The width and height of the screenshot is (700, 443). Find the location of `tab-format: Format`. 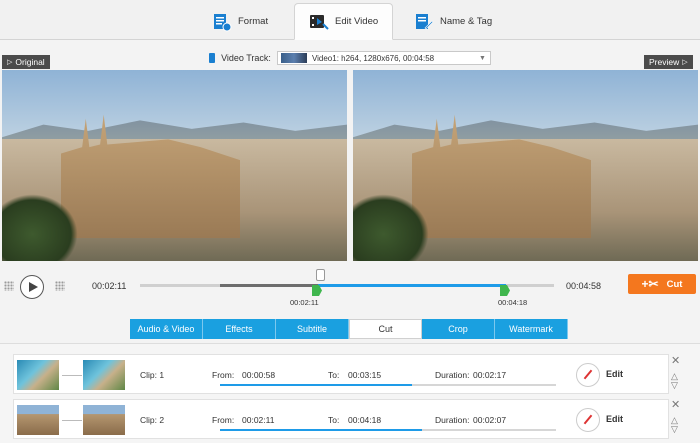

tab-format: Format is located at coordinates (240, 21).